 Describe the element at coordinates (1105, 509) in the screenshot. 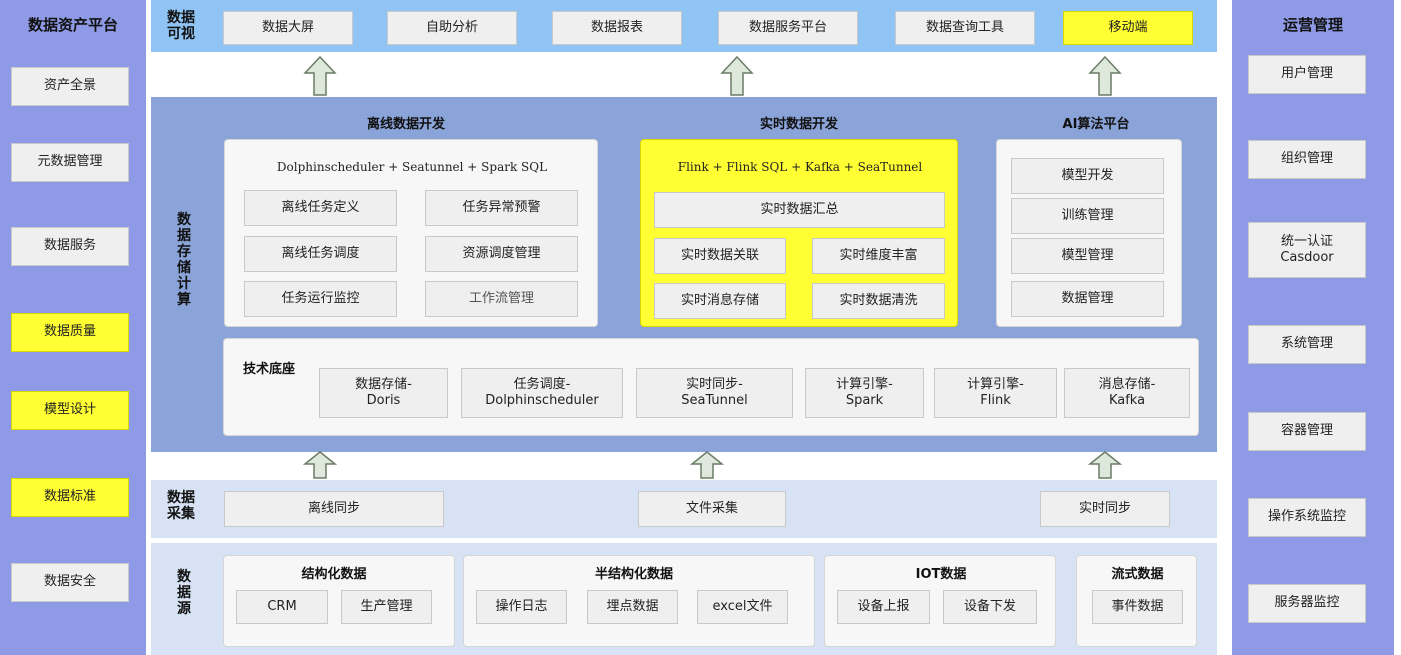

I see `collect-item-realtime-sync: 实时同步` at that location.